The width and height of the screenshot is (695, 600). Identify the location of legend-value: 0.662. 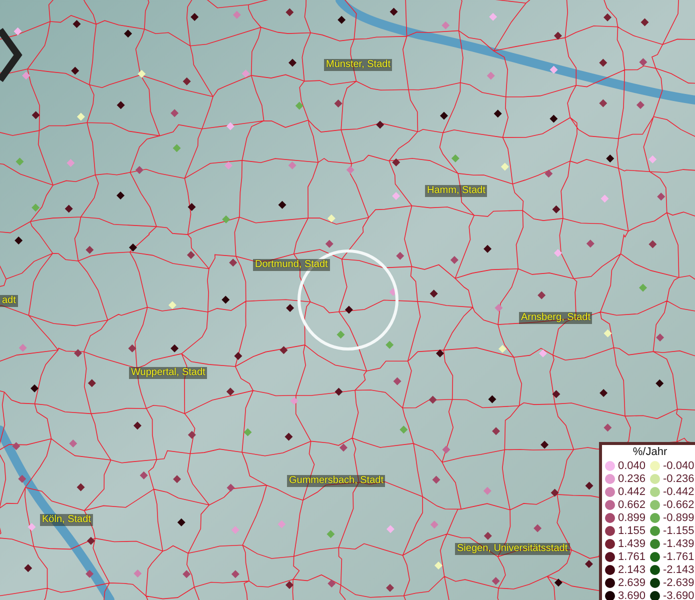
(632, 504).